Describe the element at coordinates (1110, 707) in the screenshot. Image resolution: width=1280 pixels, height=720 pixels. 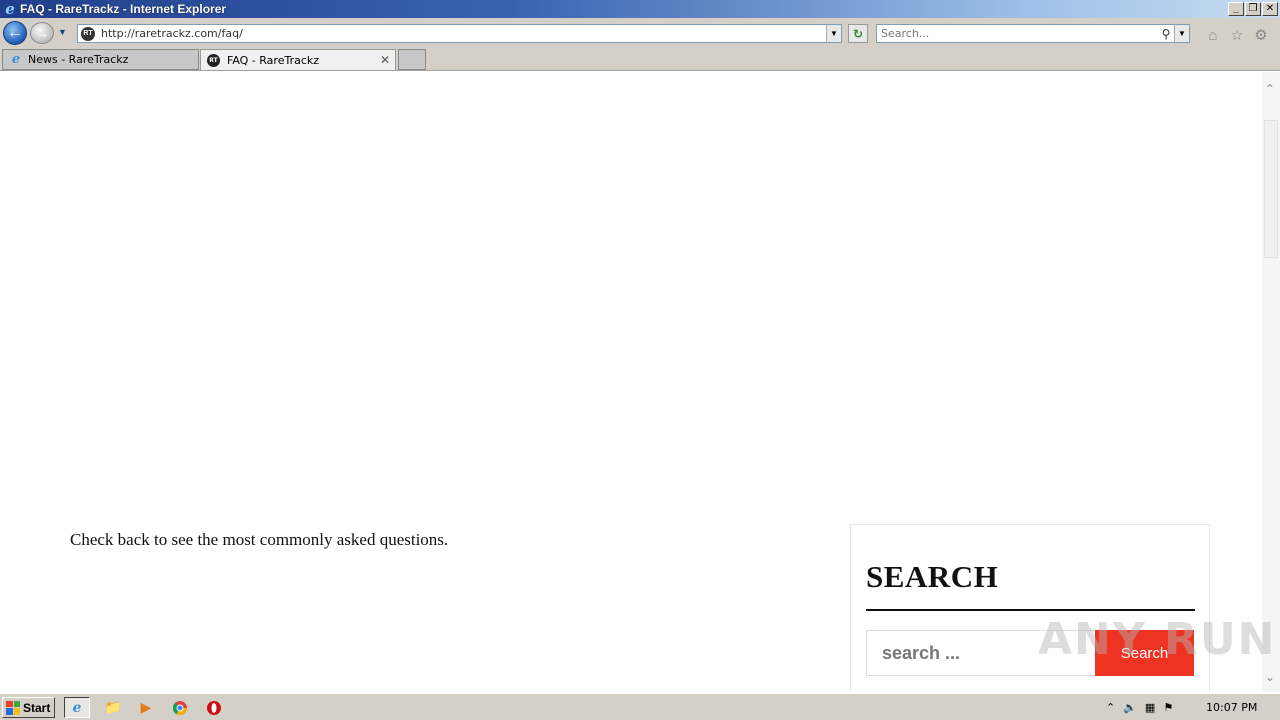
I see `tray-expand-icon: ⌃` at that location.